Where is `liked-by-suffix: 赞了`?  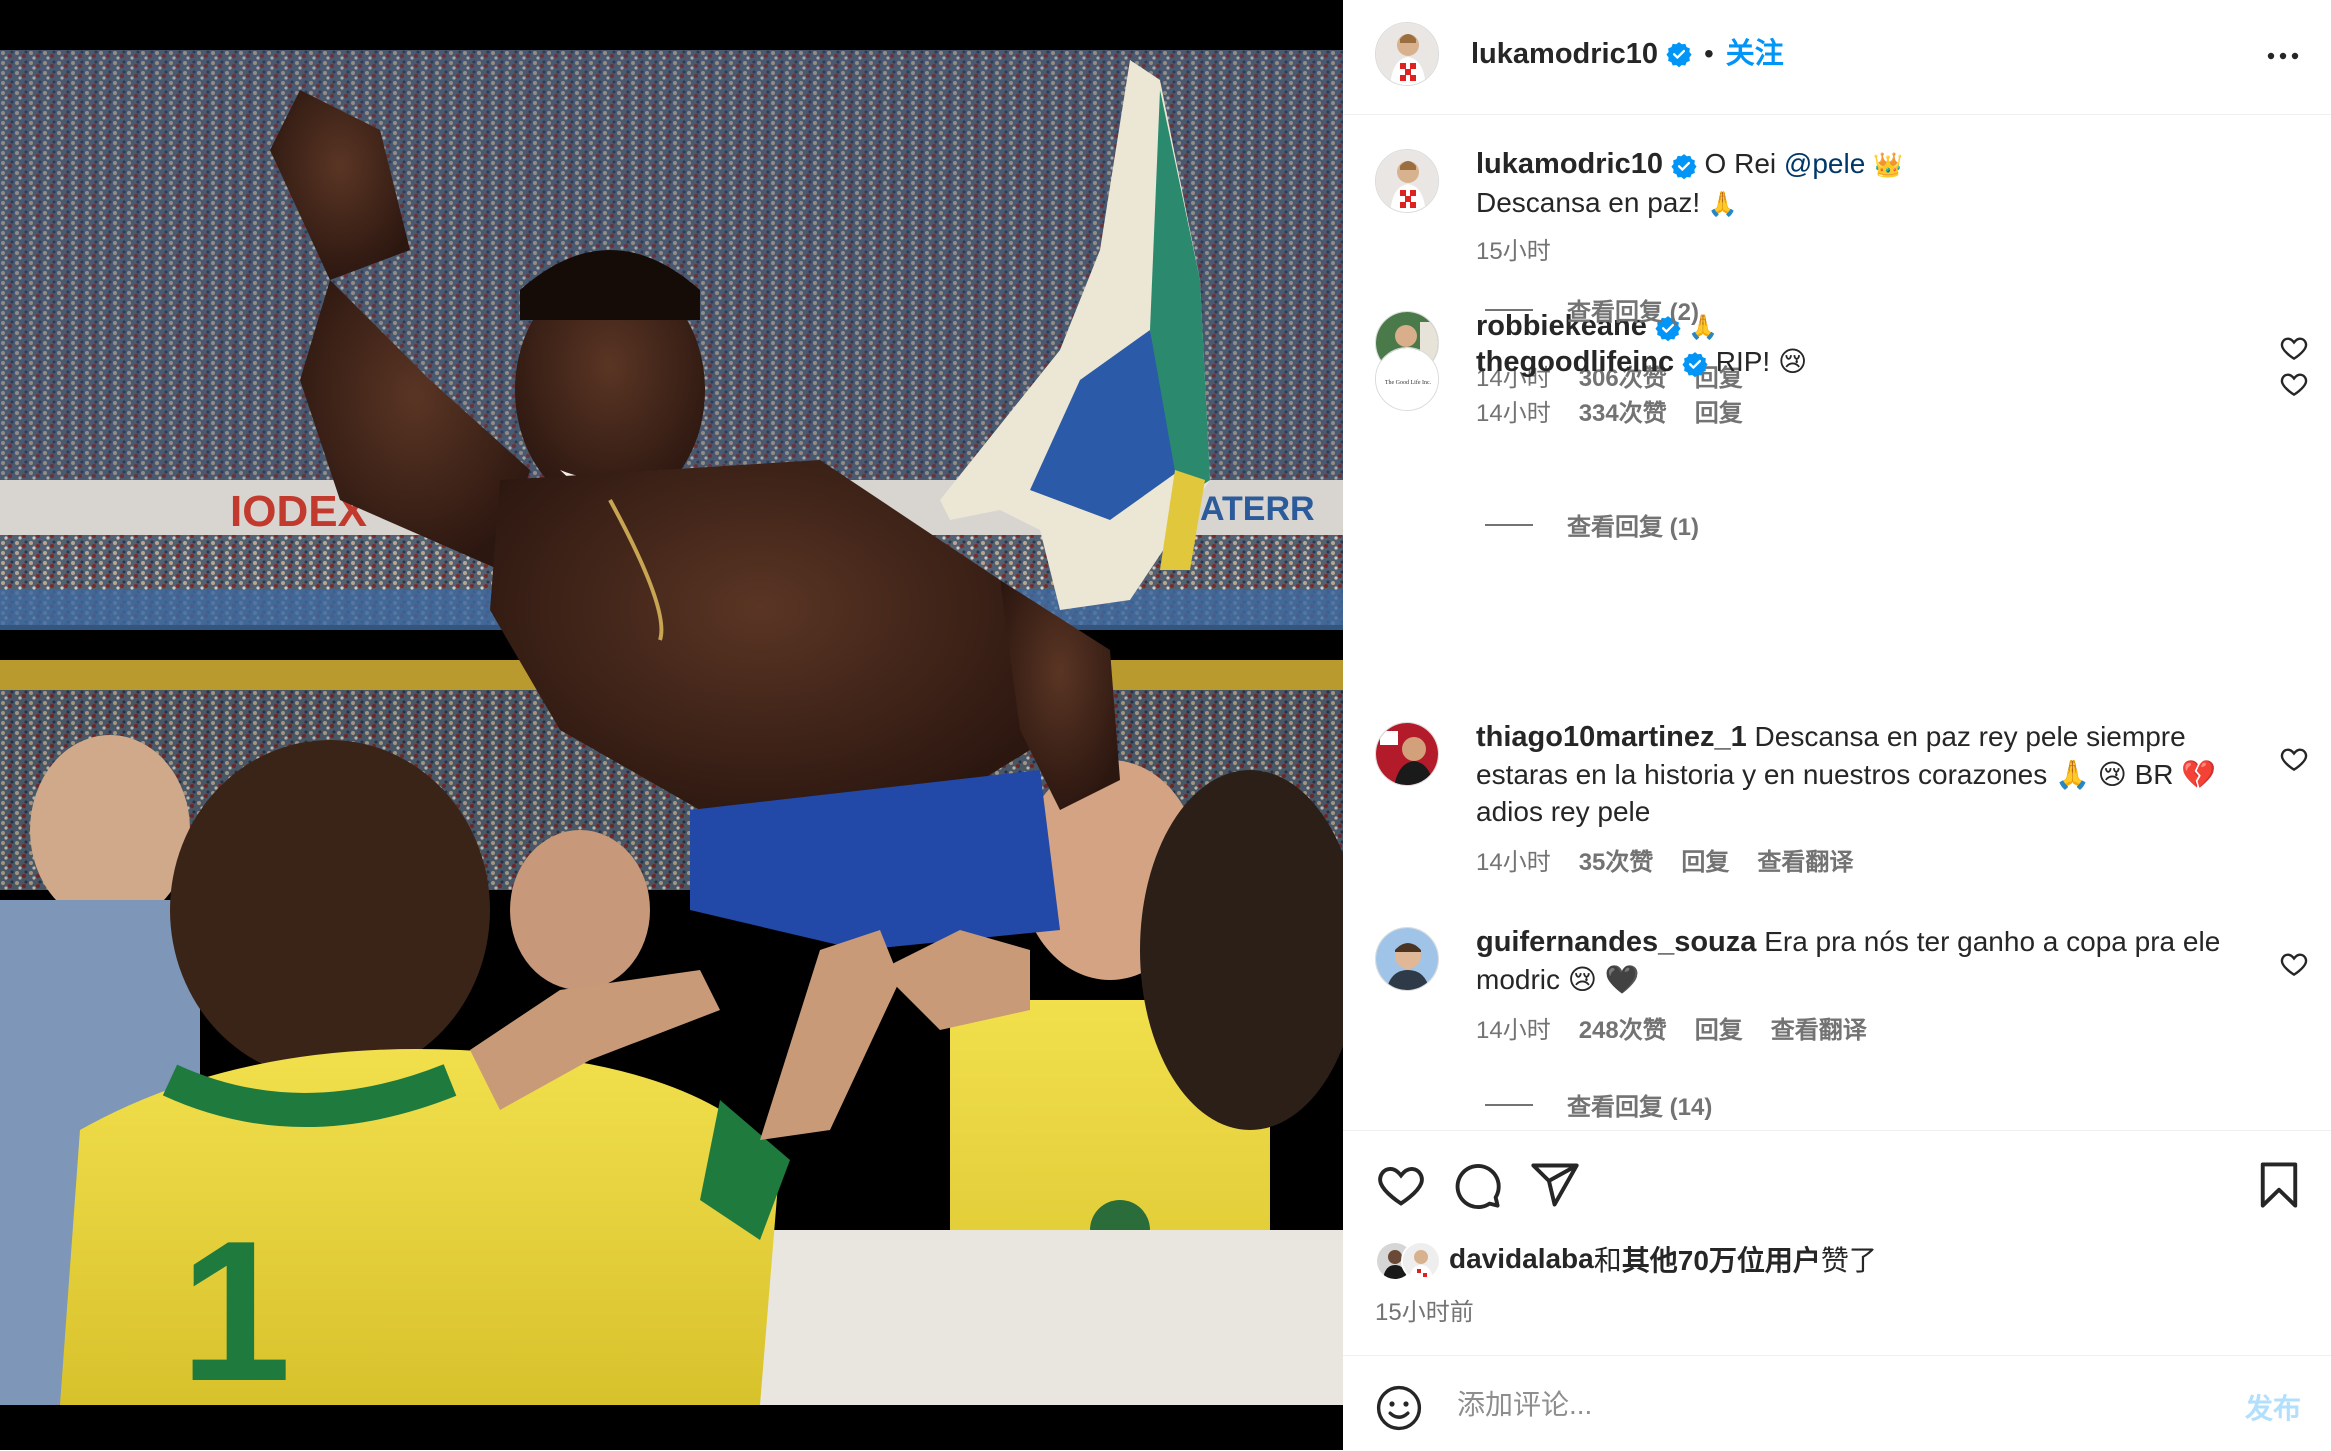 liked-by-suffix: 赞了 is located at coordinates (1848, 1260).